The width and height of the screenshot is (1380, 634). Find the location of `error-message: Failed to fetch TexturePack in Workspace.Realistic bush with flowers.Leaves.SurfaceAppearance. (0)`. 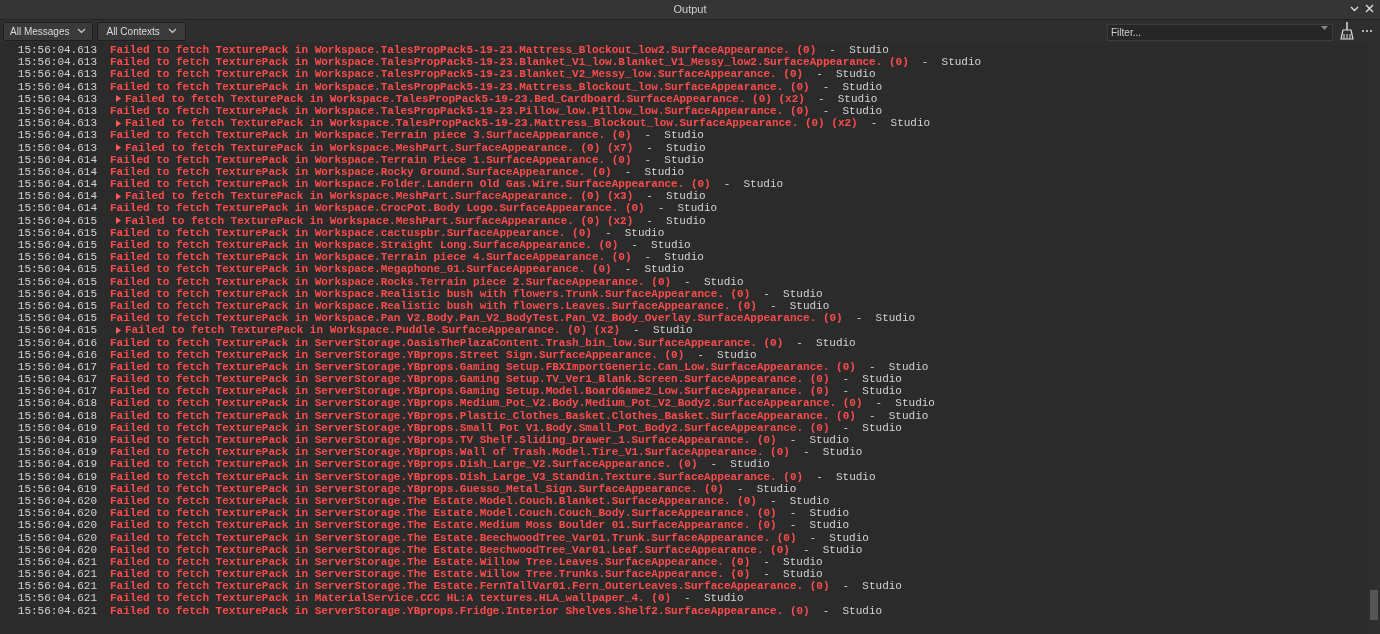

error-message: Failed to fetch TexturePack in Workspace.Realistic bush with flowers.Leaves.SurfaceAppearance. (0) is located at coordinates (433, 306).